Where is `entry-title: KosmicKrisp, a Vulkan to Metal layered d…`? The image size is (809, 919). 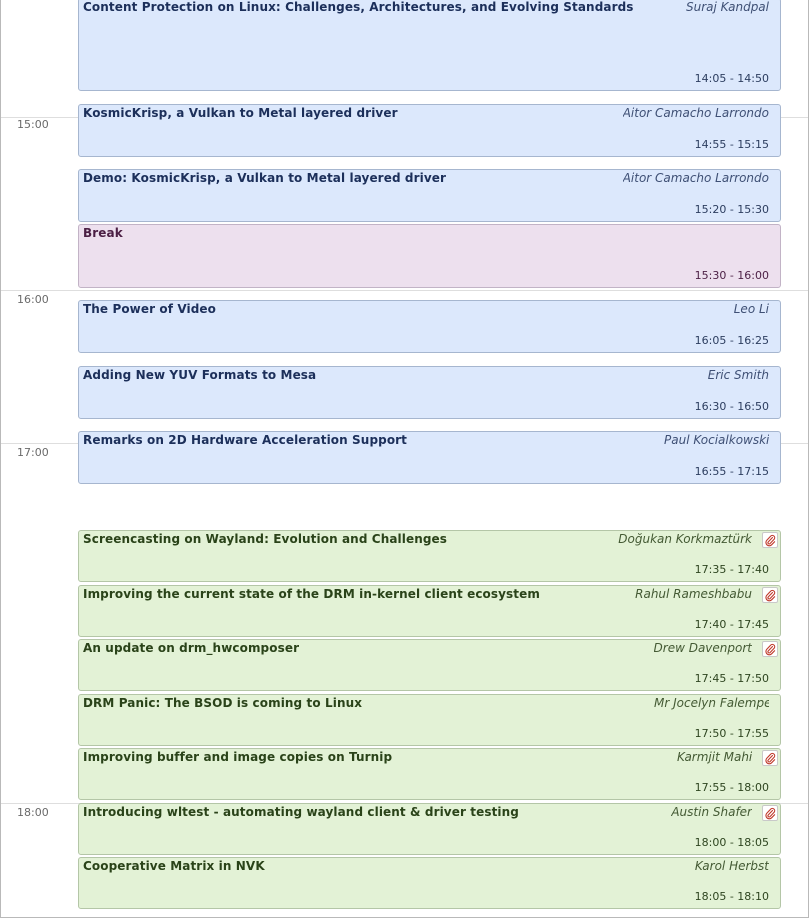
entry-title: KosmicKrisp, a Vulkan to Metal layered d… is located at coordinates (240, 113).